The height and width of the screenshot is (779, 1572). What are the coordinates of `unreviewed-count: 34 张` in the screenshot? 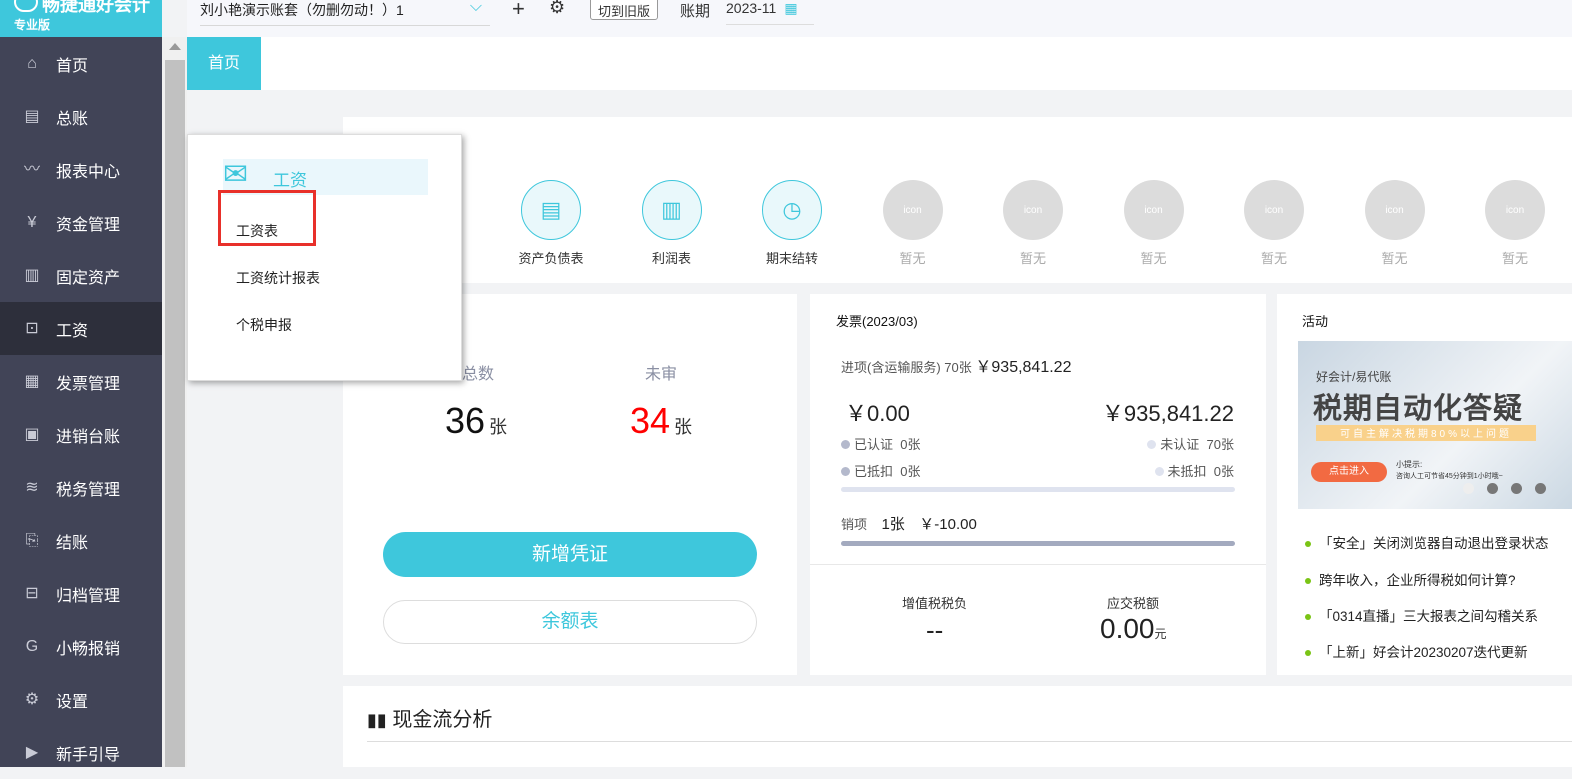 It's located at (661, 421).